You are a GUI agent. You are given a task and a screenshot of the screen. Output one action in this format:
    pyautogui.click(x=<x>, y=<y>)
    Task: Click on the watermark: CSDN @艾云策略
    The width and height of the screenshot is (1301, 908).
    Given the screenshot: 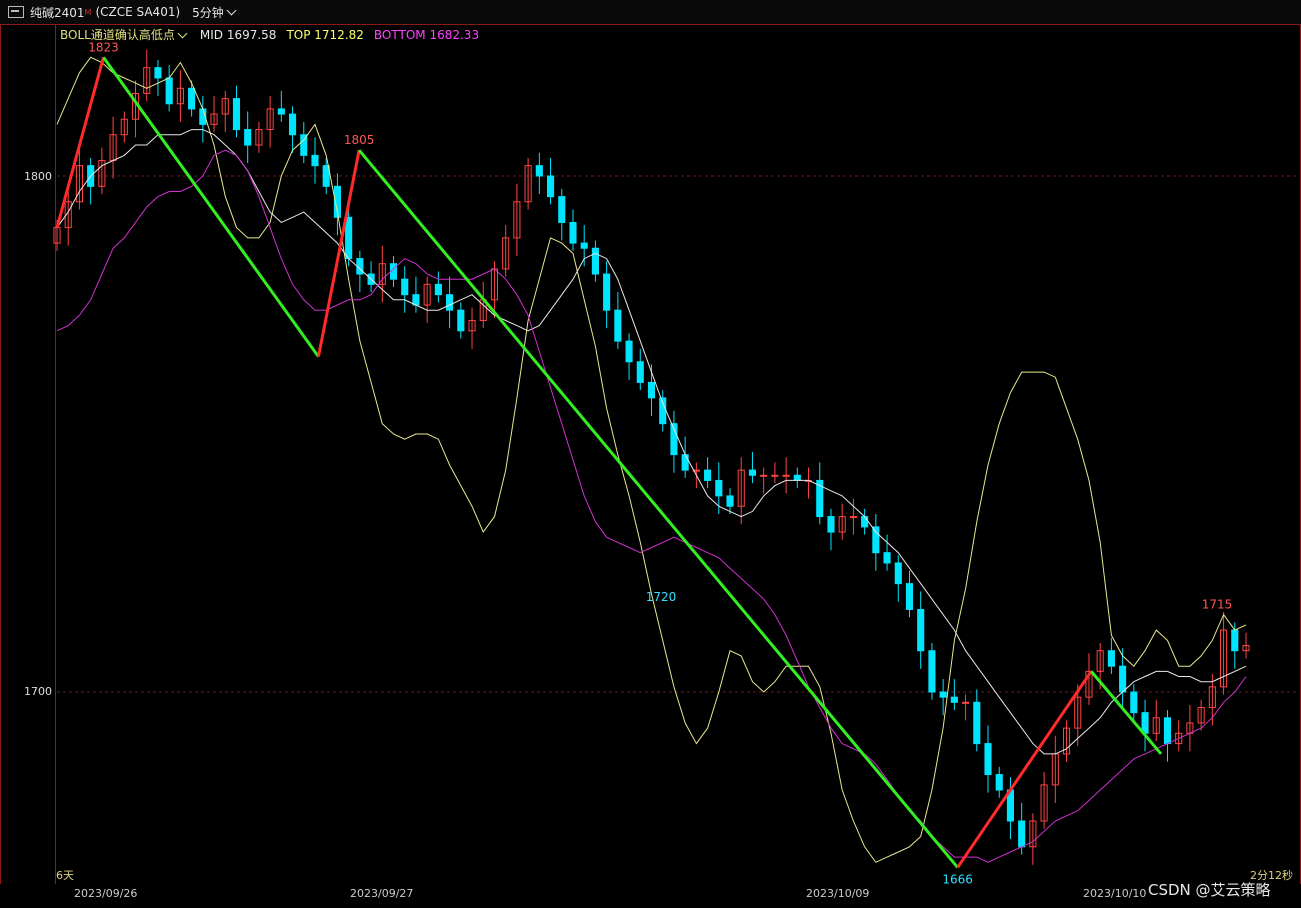 What is the action you would take?
    pyautogui.click(x=1209, y=890)
    